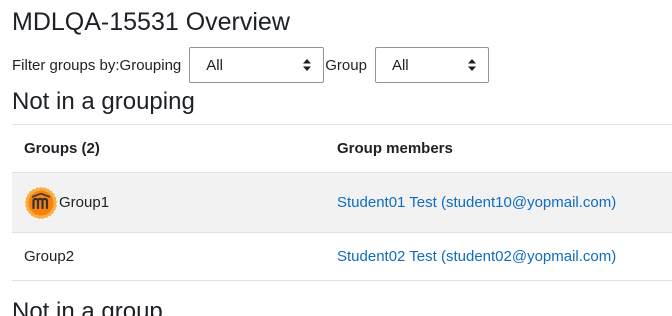 The height and width of the screenshot is (316, 672). Describe the element at coordinates (257, 65) in the screenshot. I see `grouping-select: All` at that location.